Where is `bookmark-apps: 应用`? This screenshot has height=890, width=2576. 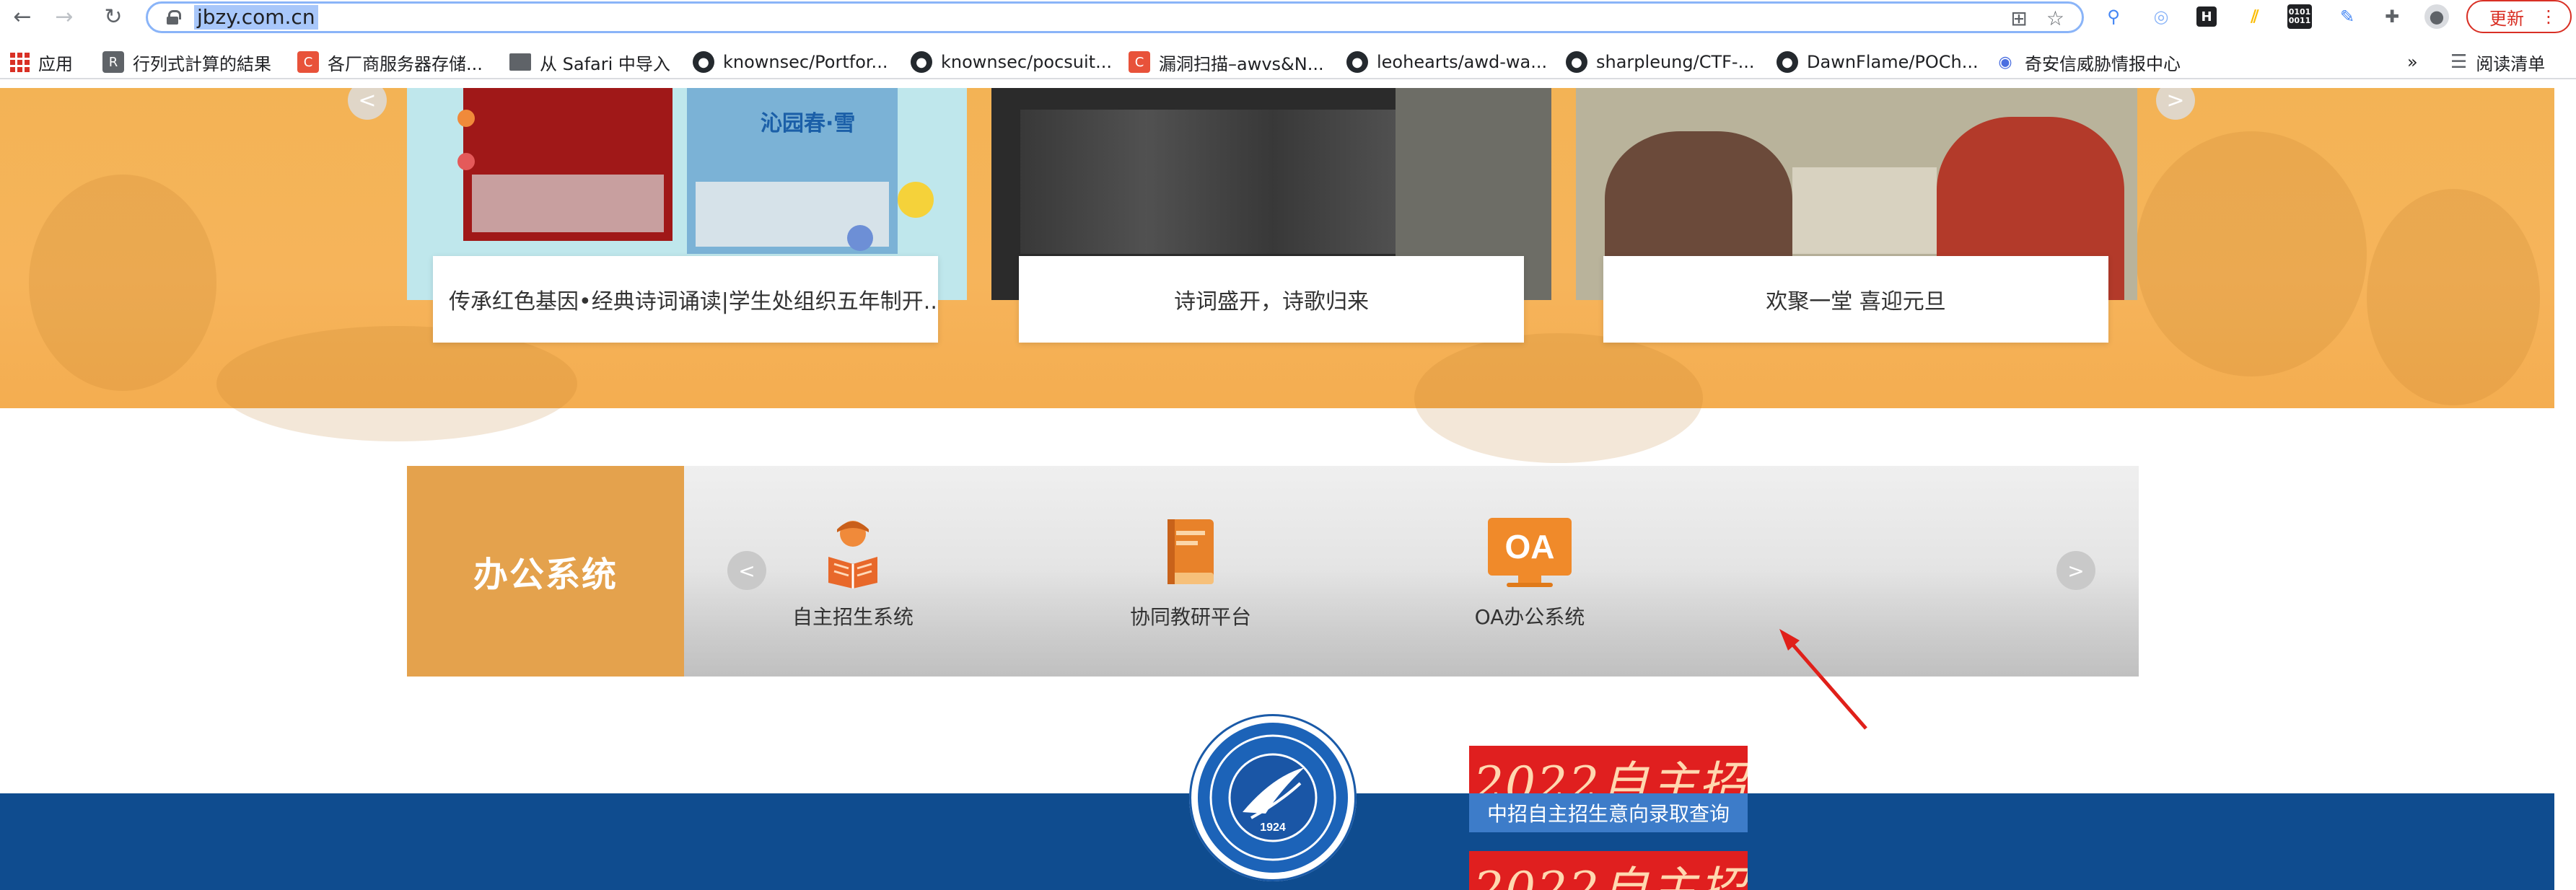
bookmark-apps: 应用 is located at coordinates (41, 62).